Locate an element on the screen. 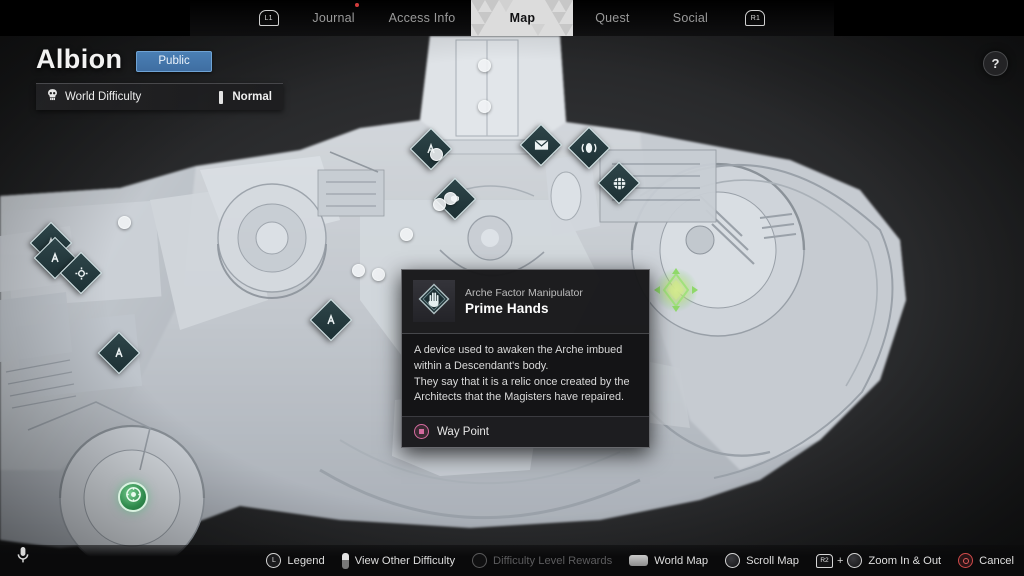 This screenshot has width=1024, height=576. action-label: Difficulty Level Rewards is located at coordinates (553, 560).